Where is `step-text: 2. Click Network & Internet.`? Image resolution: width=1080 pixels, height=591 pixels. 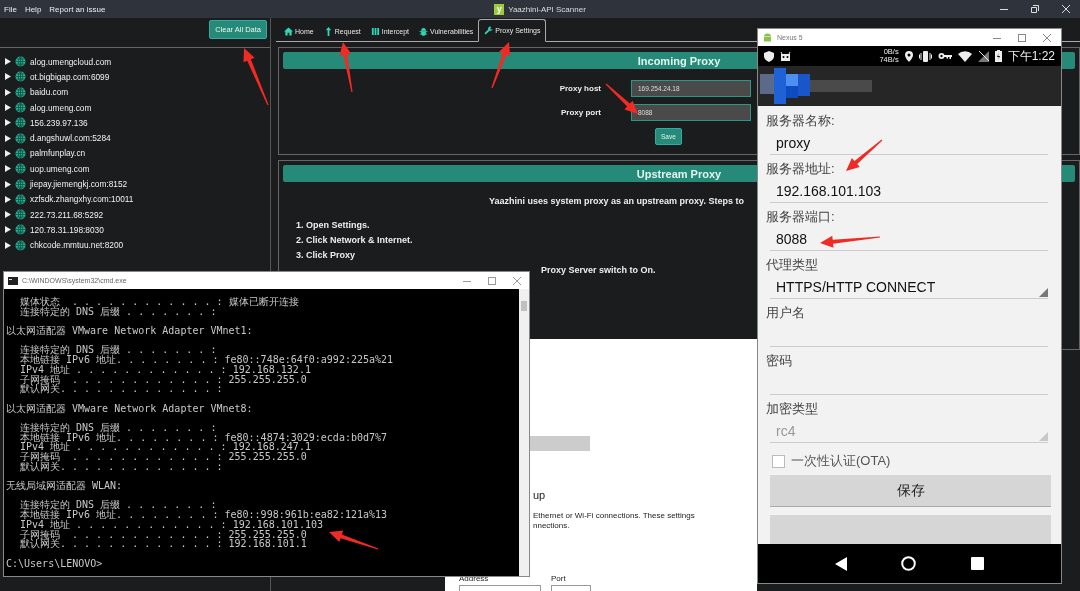 step-text: 2. Click Network & Internet. is located at coordinates (354, 241).